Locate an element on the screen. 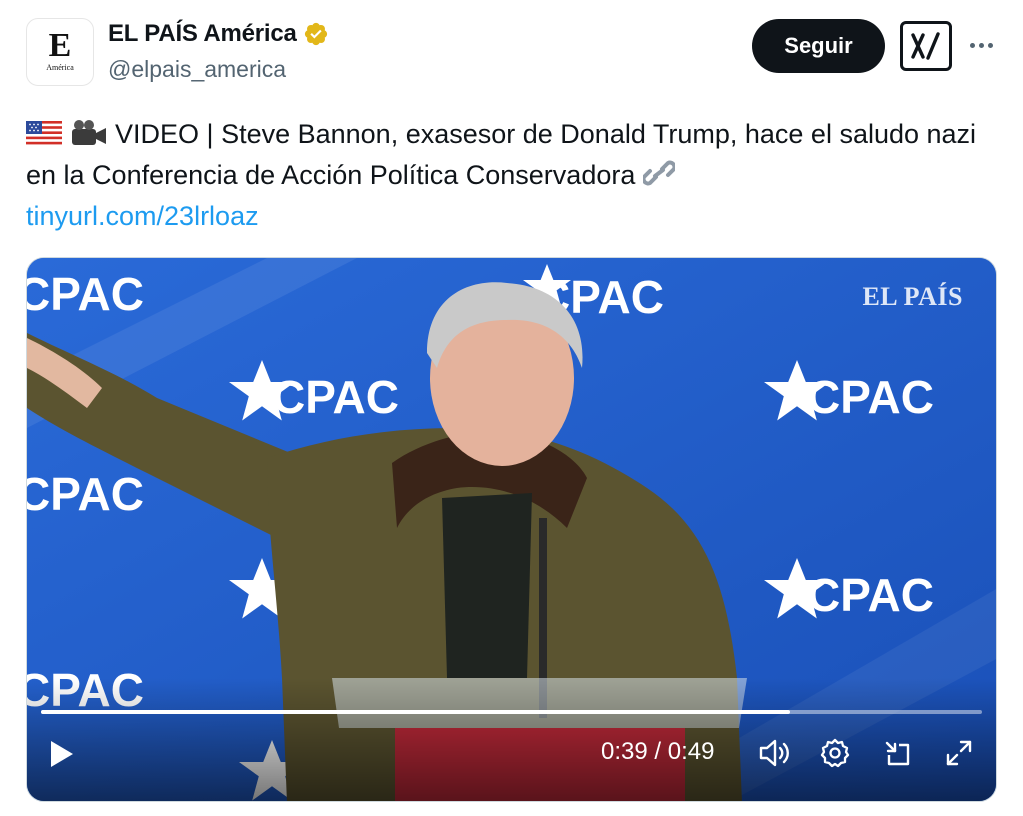 The width and height of the screenshot is (1023, 816). gear-icon is located at coordinates (835, 753).